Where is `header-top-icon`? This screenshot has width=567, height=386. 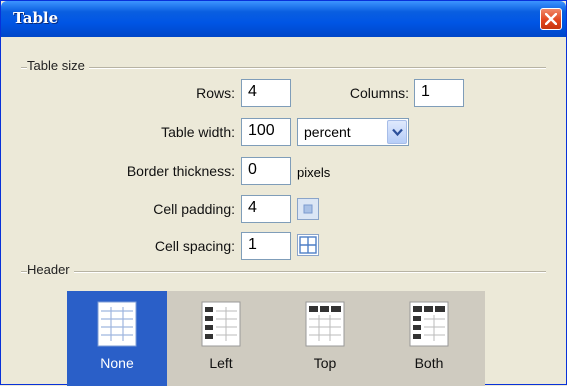
header-top-icon is located at coordinates (325, 324).